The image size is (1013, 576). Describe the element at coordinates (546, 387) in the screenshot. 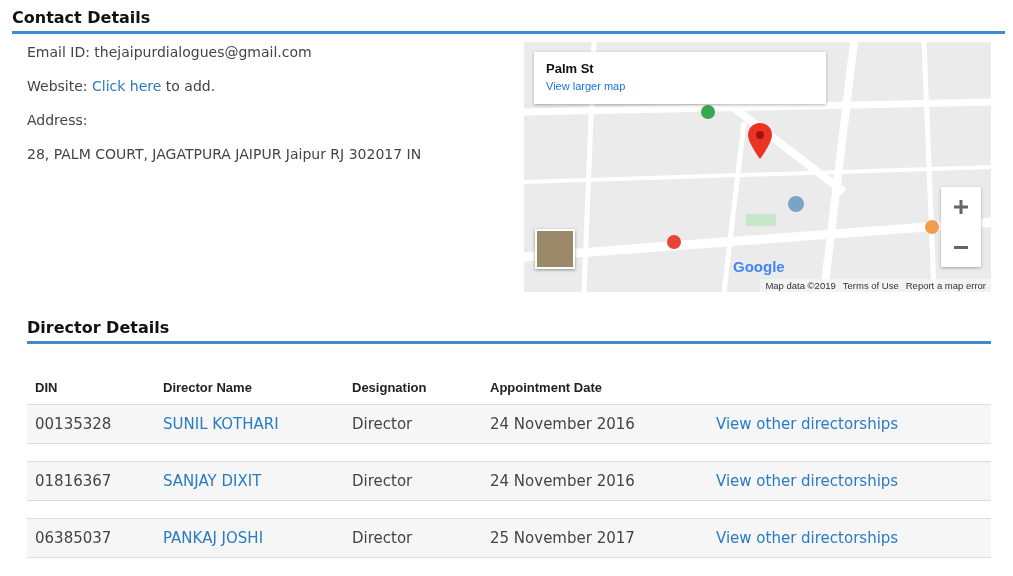

I see `column-header: Appointment Date` at that location.